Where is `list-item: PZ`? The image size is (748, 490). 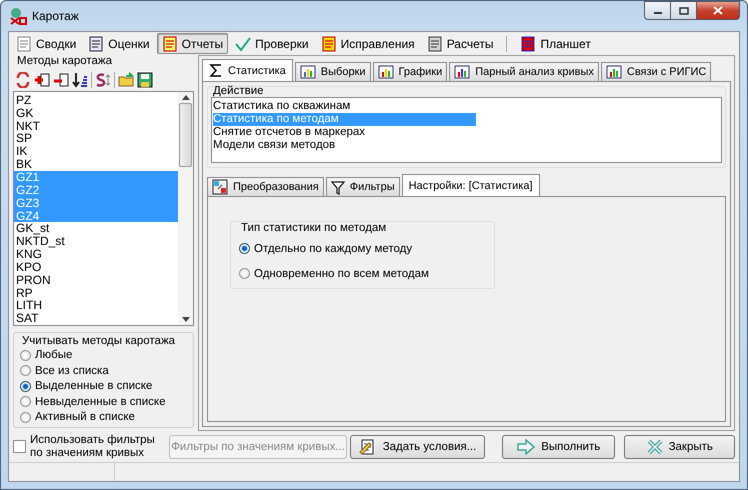 list-item: PZ is located at coordinates (96, 100).